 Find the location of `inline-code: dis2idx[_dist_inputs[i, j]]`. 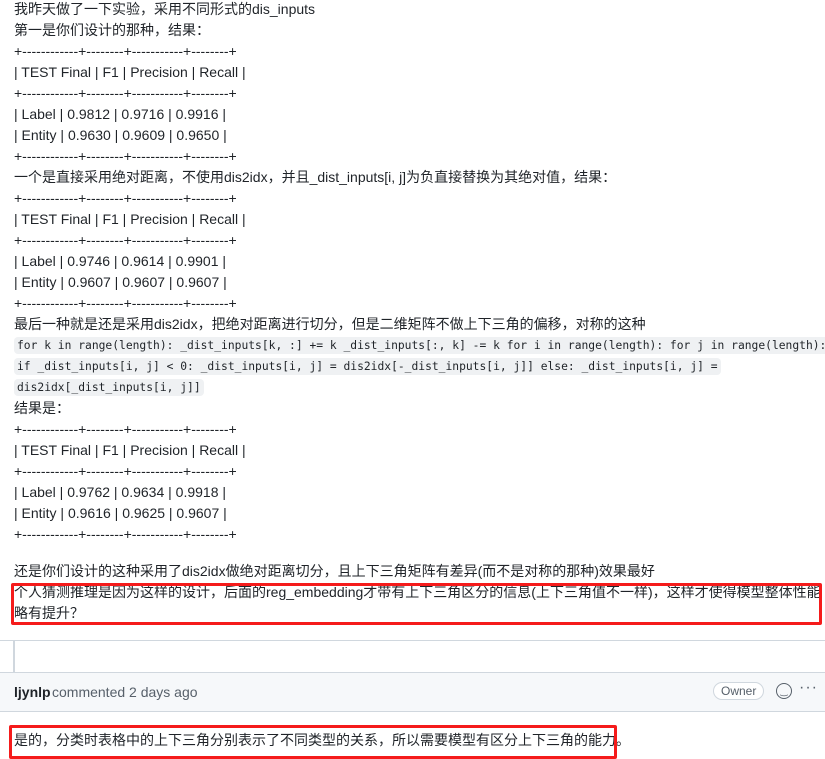

inline-code: dis2idx[_dist_inputs[i, j]] is located at coordinates (109, 387).